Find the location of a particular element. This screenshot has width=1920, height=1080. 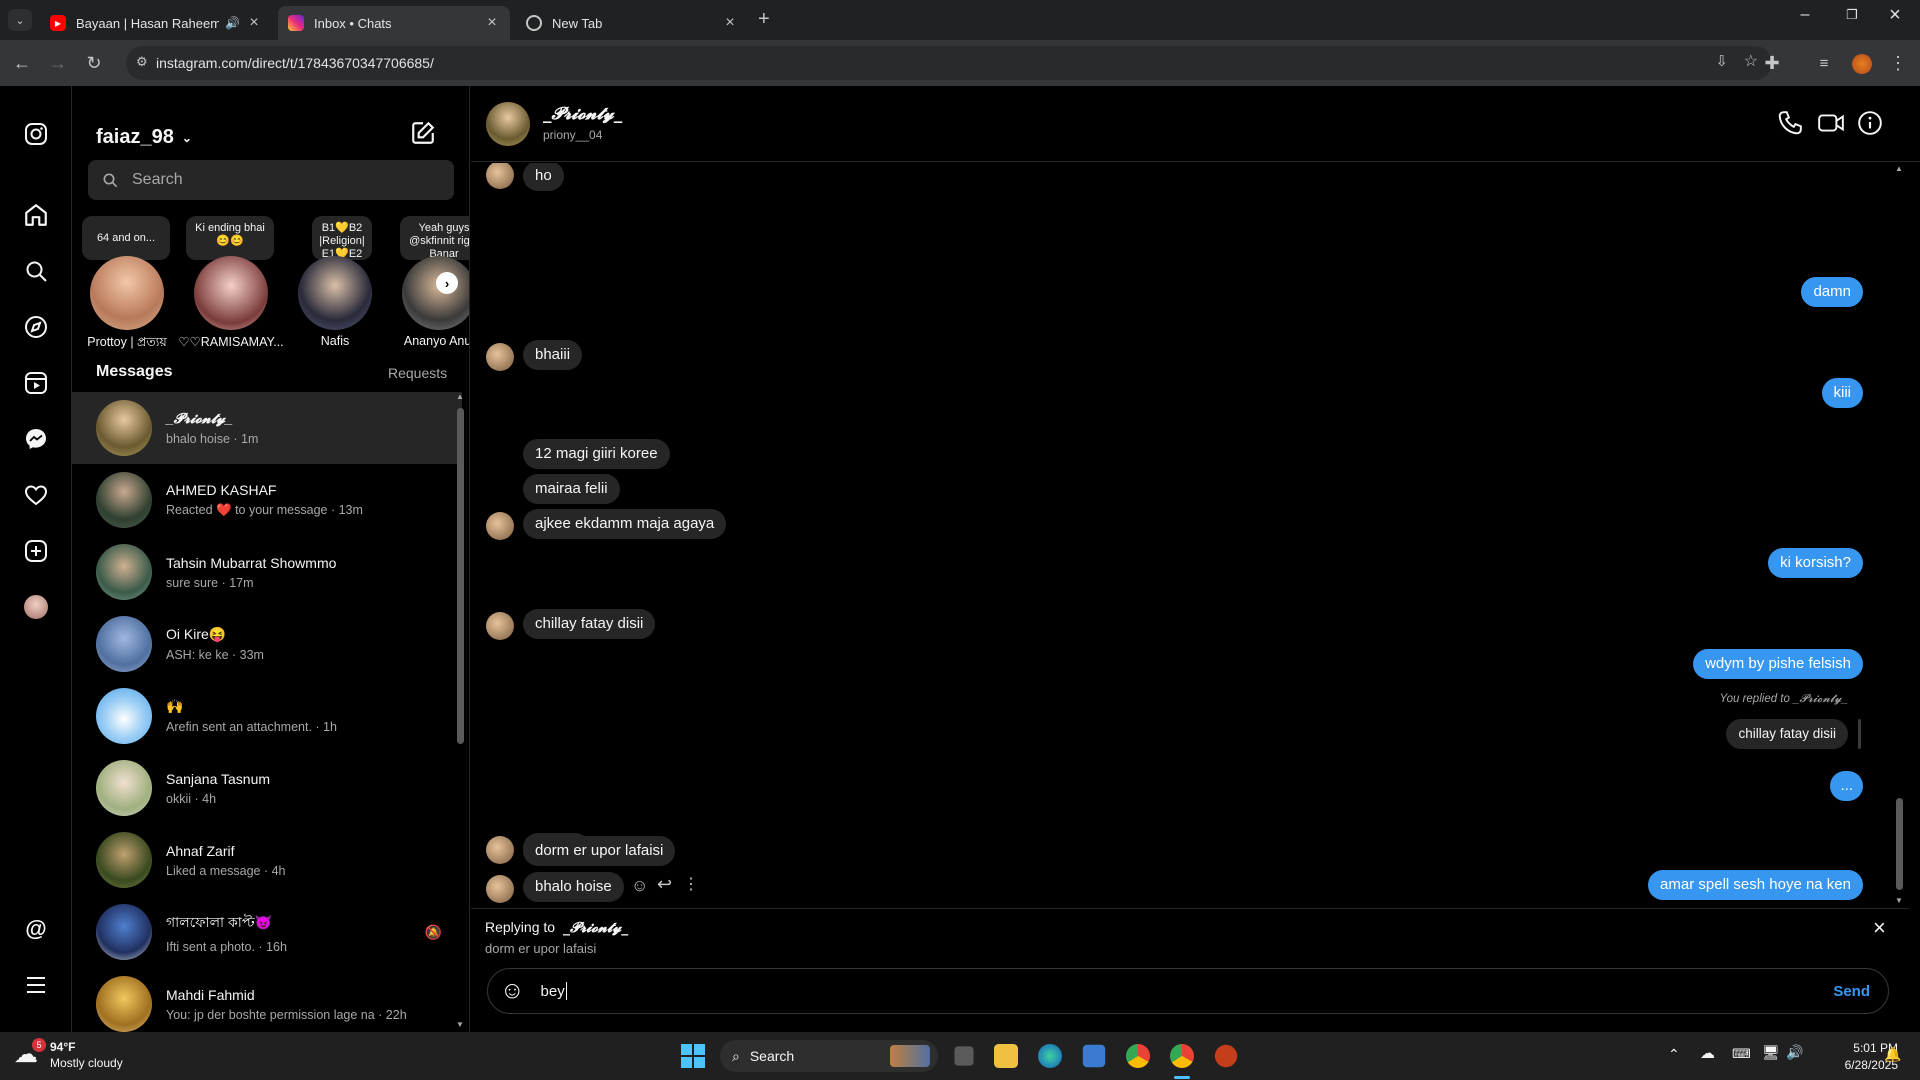

minimize-button: – is located at coordinates (1805, 15).